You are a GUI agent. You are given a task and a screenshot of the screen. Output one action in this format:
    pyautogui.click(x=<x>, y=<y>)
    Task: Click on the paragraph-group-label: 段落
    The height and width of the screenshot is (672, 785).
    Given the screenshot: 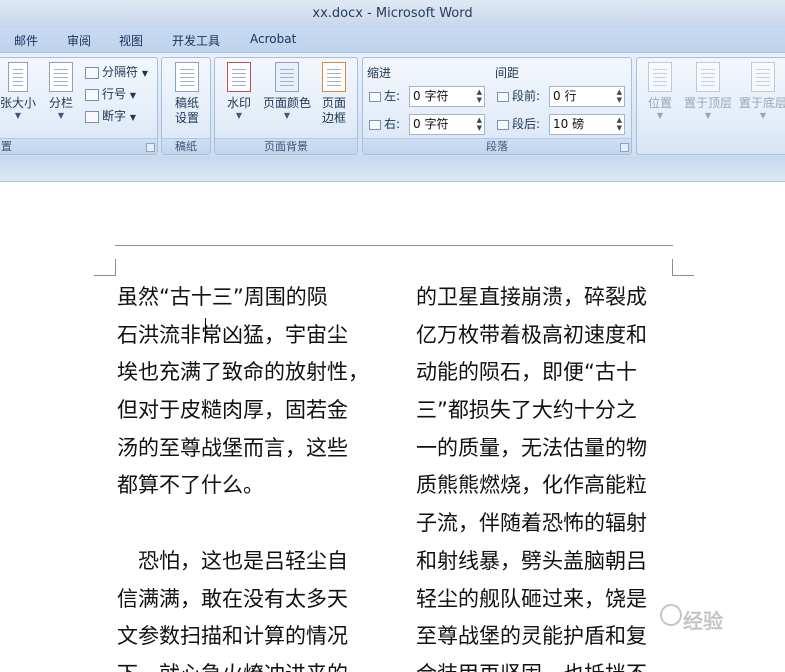 What is the action you would take?
    pyautogui.click(x=497, y=146)
    